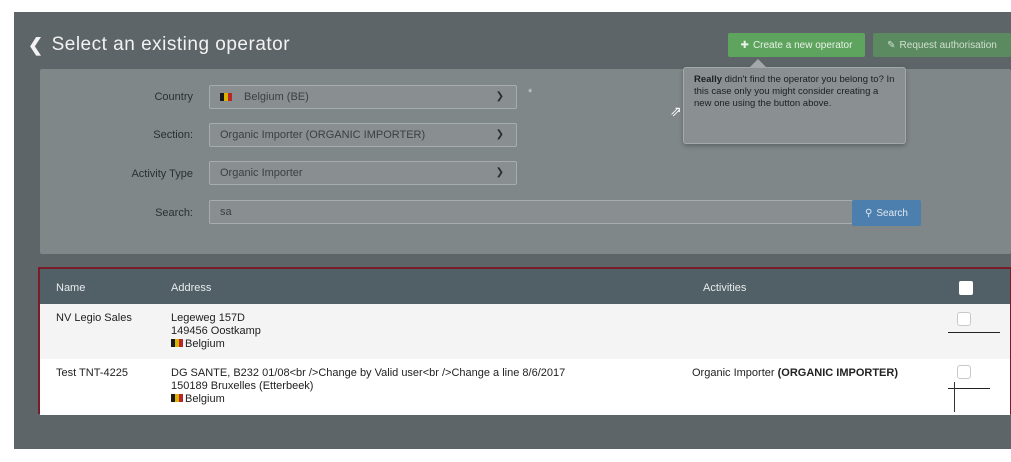 The height and width of the screenshot is (462, 1011). I want to click on plus-icon: ✚, so click(744, 45).